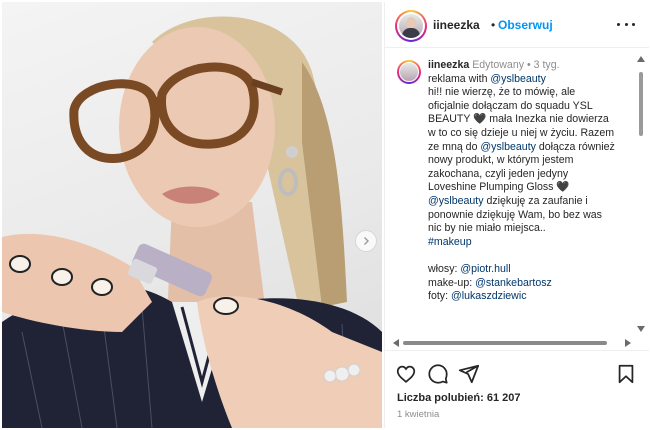 The width and height of the screenshot is (650, 430). I want to click on header-username: iineezka, so click(456, 25).